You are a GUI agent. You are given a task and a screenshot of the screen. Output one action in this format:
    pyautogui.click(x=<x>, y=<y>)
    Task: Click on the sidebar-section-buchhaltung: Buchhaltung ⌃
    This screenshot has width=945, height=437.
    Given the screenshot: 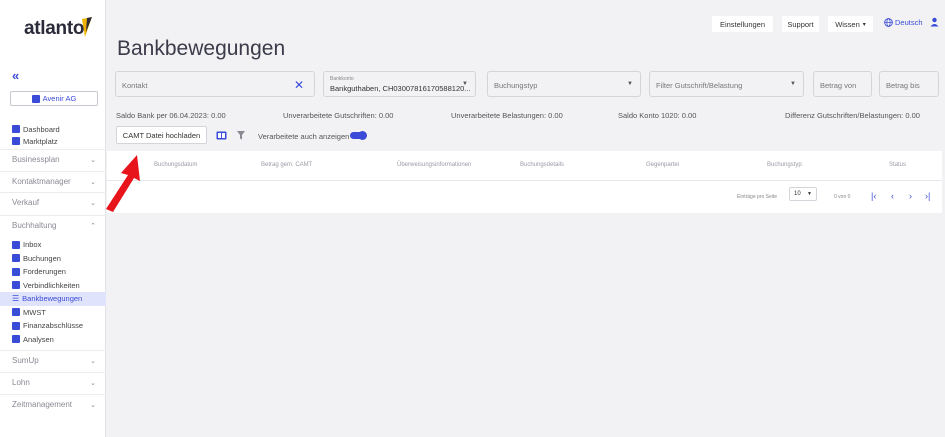 What is the action you would take?
    pyautogui.click(x=53, y=225)
    